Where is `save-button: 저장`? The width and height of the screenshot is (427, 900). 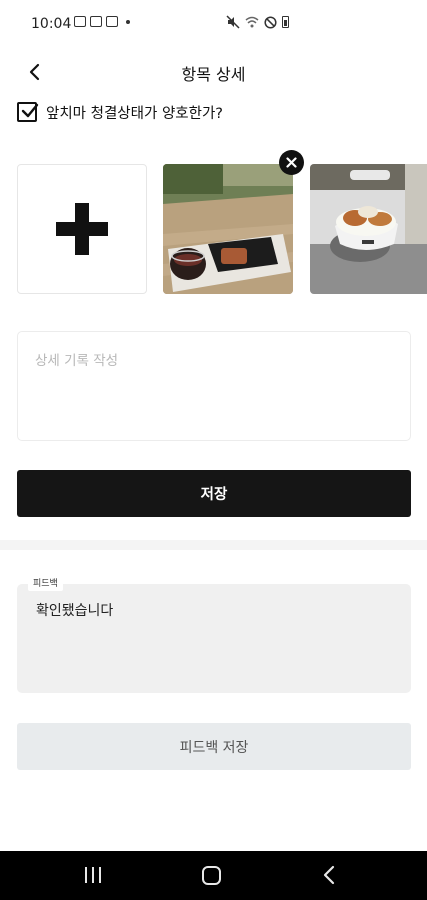 save-button: 저장 is located at coordinates (214, 493).